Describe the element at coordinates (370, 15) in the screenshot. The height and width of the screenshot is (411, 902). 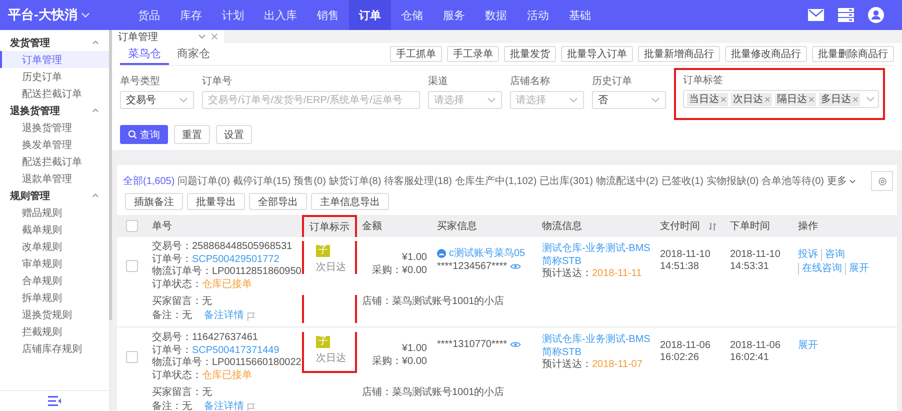
I see `nav-item: 订单` at that location.